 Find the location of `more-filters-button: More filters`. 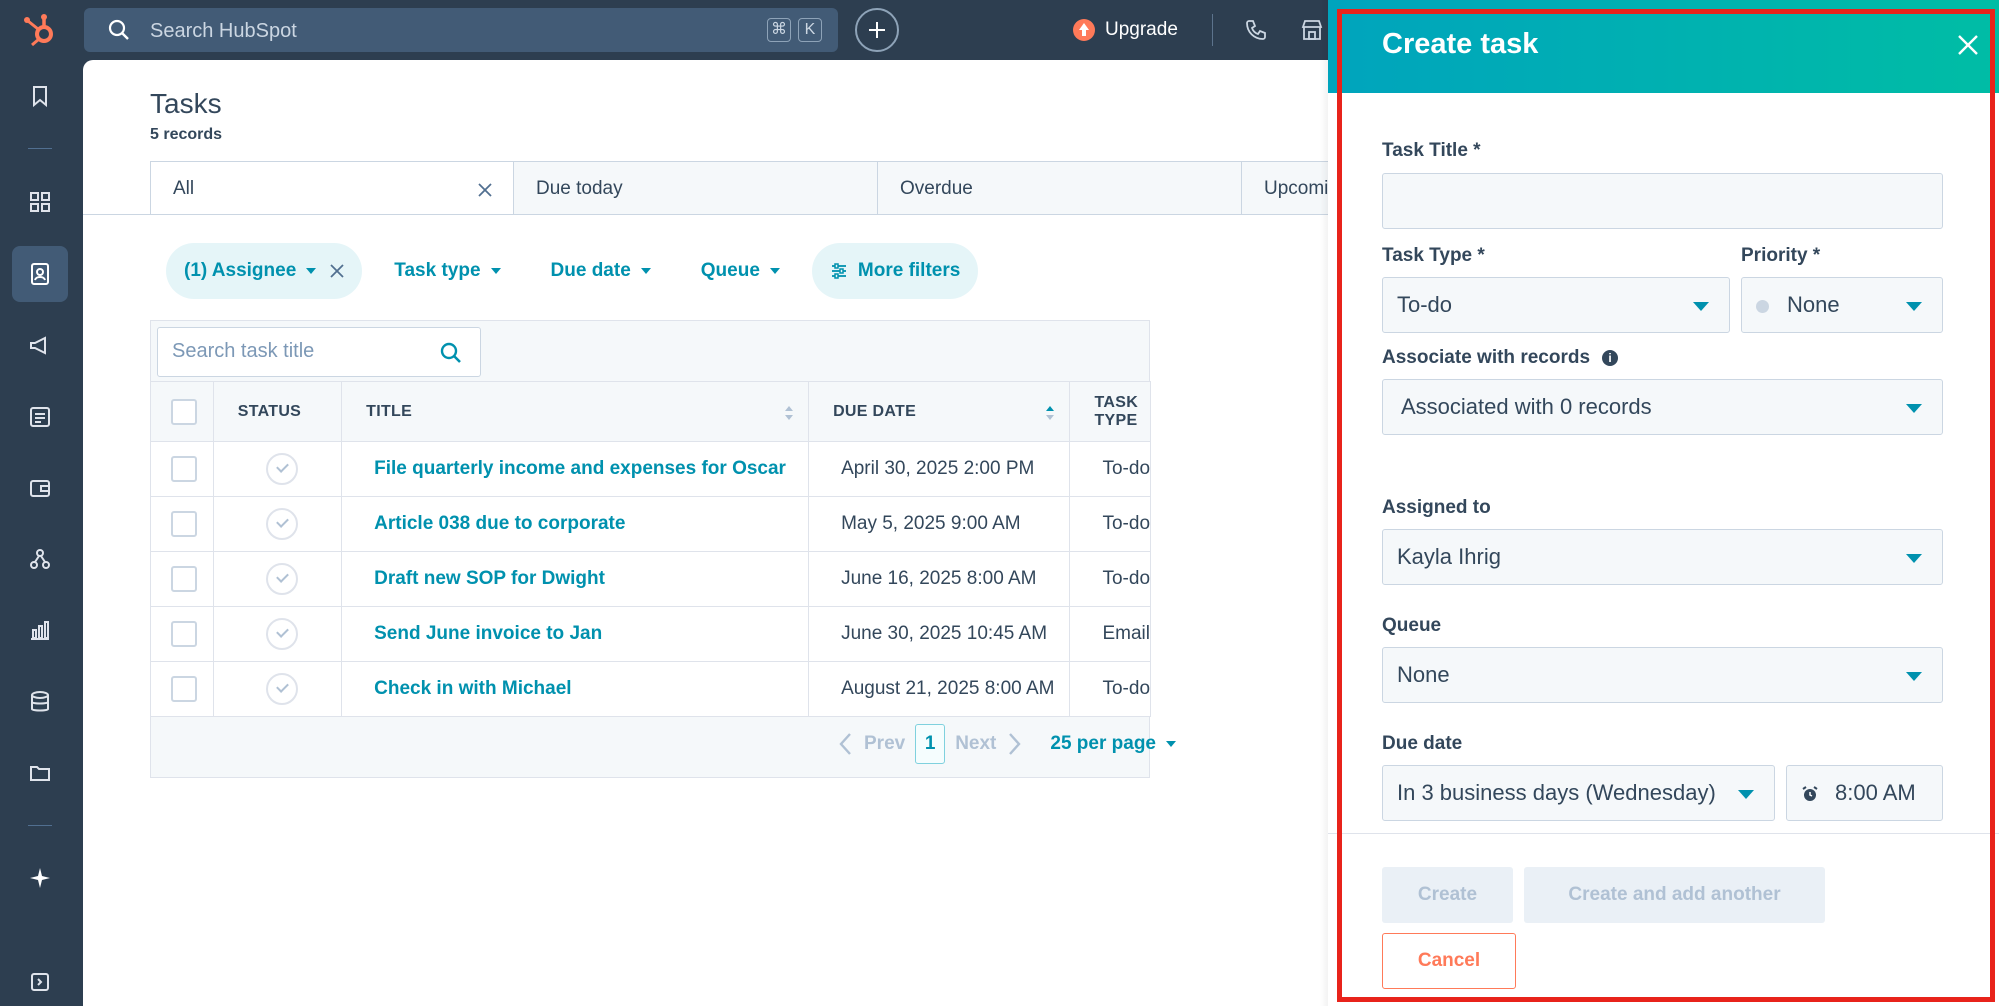

more-filters-button: More filters is located at coordinates (895, 271).